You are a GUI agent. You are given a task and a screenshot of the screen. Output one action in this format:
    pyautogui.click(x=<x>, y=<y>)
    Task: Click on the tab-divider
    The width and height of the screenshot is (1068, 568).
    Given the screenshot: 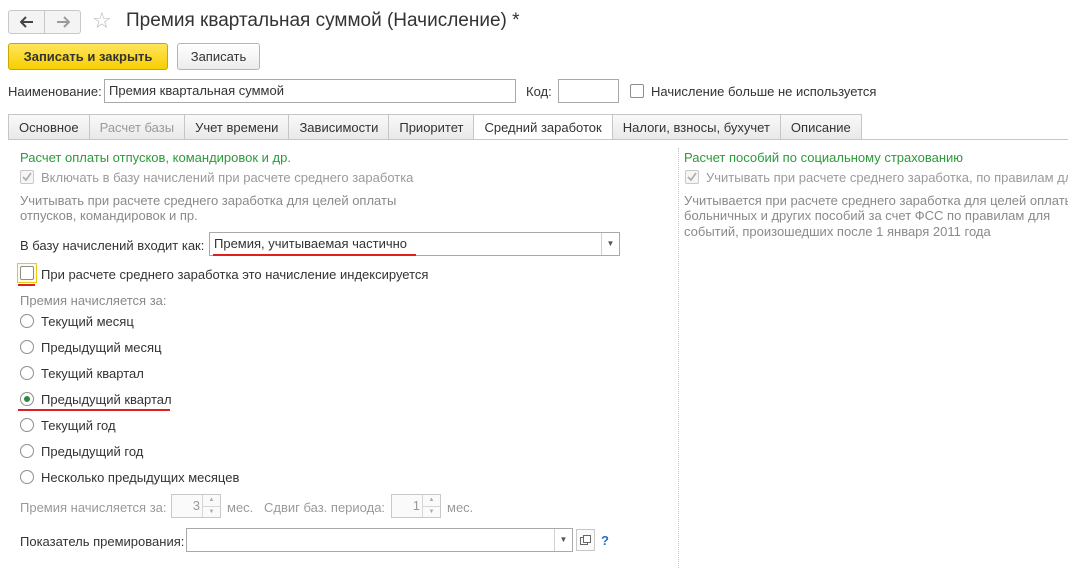 What is the action you would take?
    pyautogui.click(x=538, y=139)
    